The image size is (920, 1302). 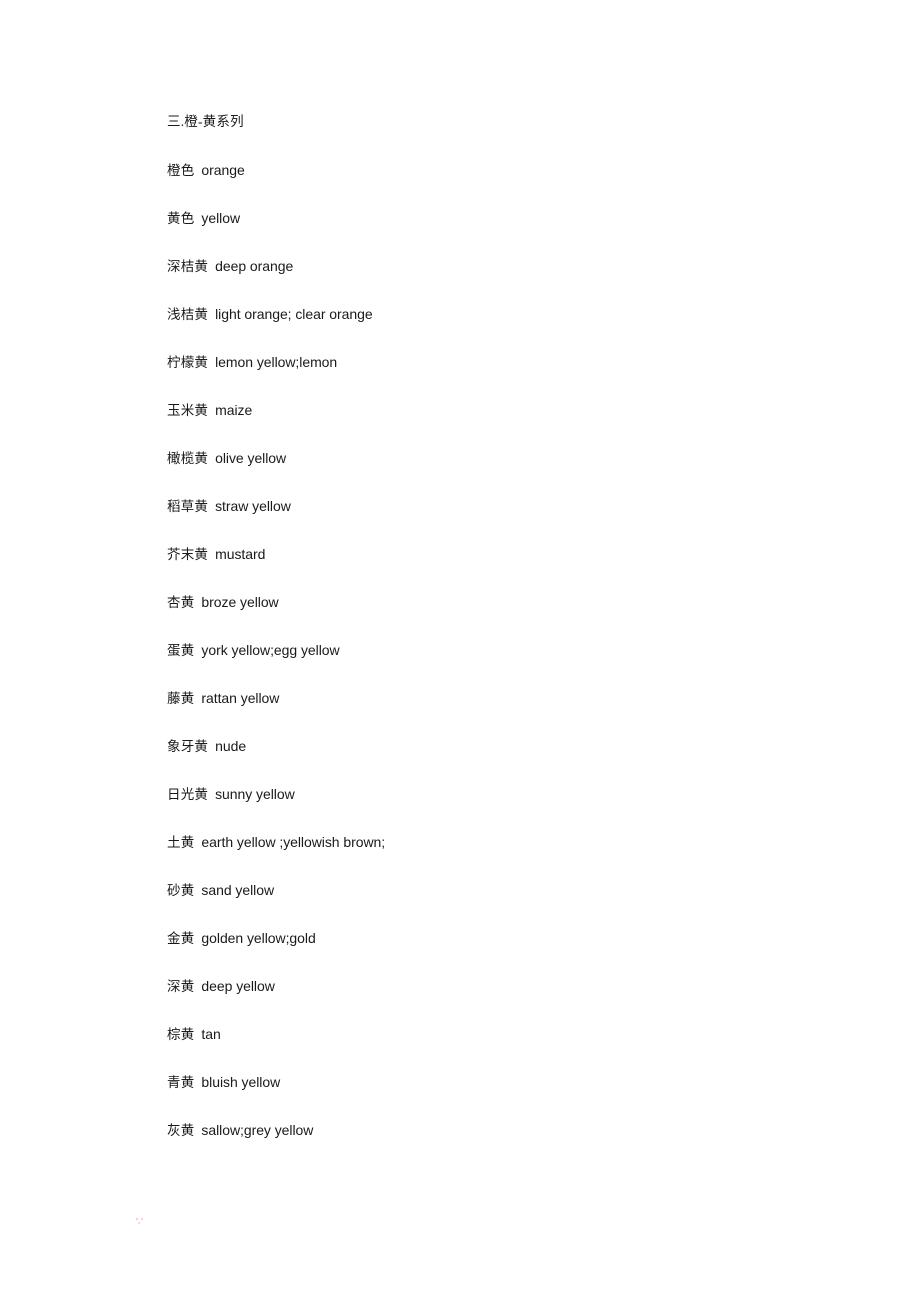 I want to click on color-term-chinese: 土黄, so click(x=181, y=842).